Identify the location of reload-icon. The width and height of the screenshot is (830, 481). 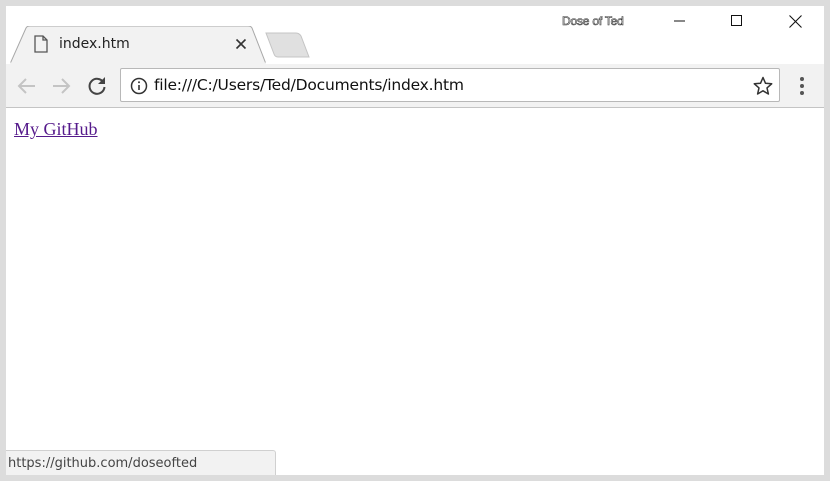
(97, 86).